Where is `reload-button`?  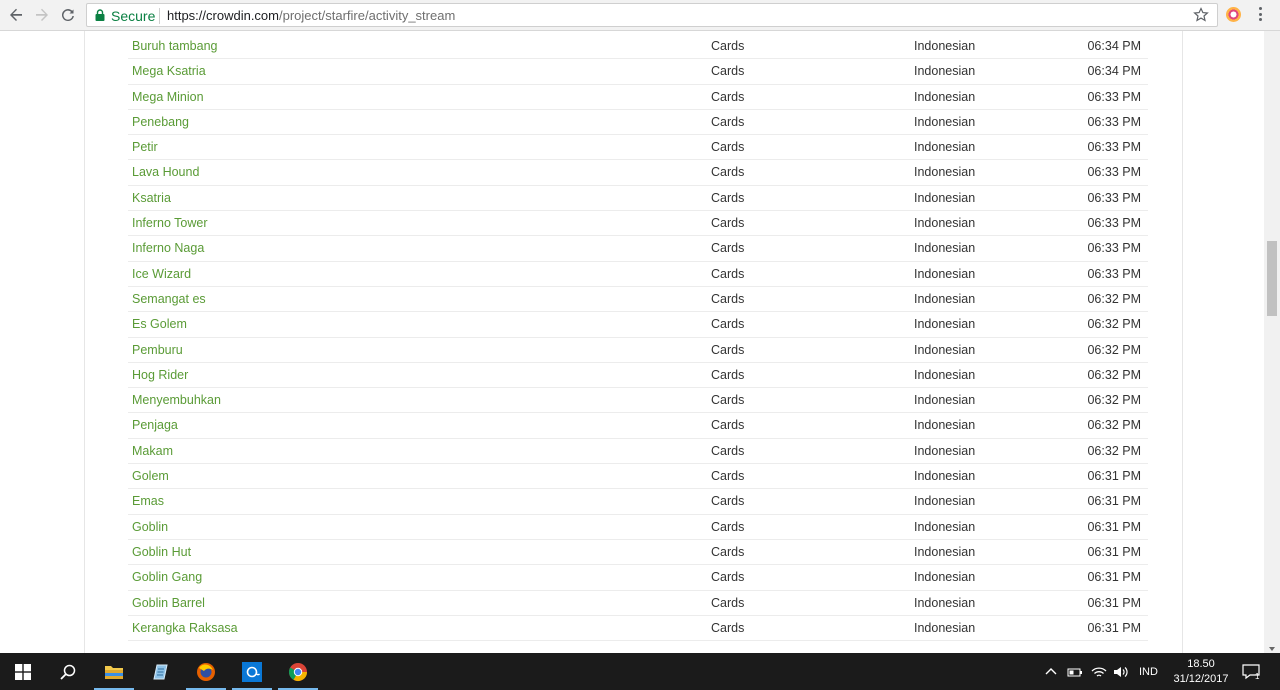 reload-button is located at coordinates (68, 15).